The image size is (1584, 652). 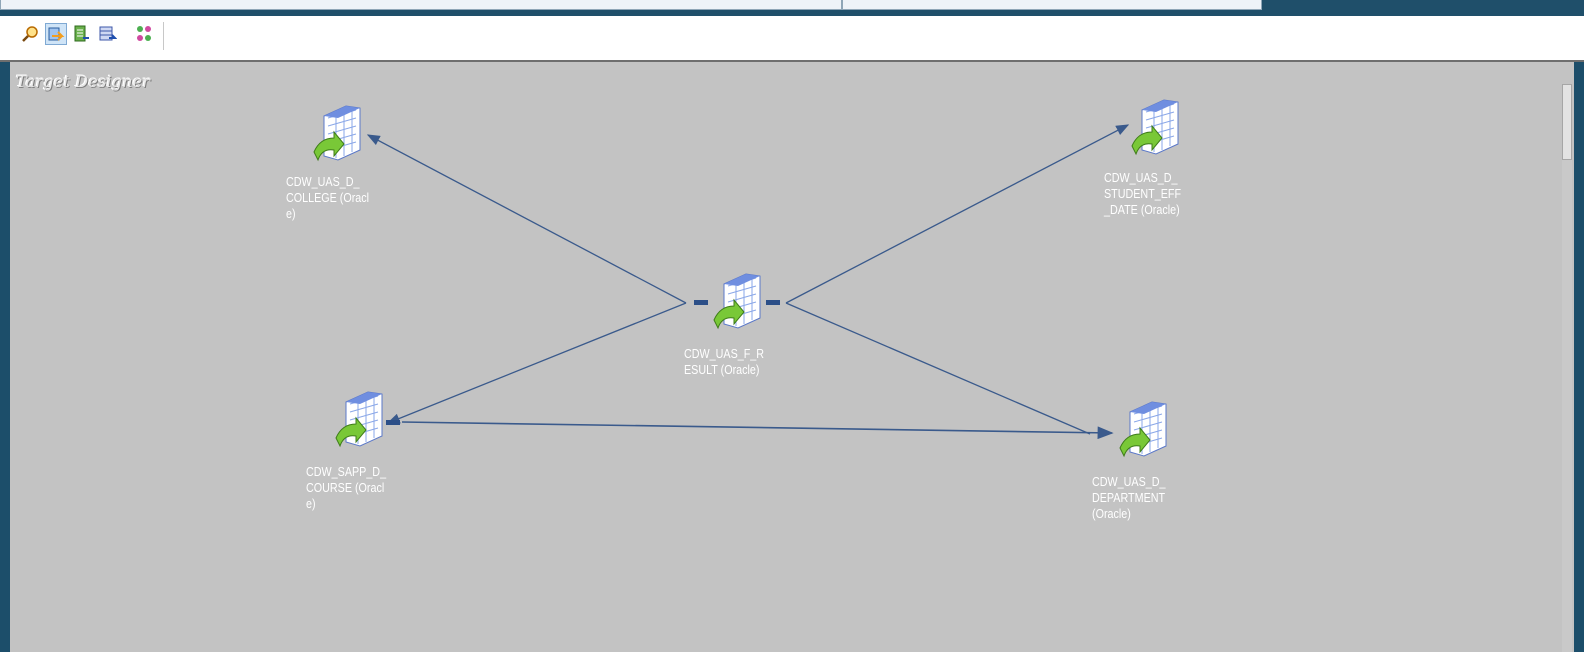 What do you see at coordinates (164, 36) in the screenshot?
I see `toolbar-separator` at bounding box center [164, 36].